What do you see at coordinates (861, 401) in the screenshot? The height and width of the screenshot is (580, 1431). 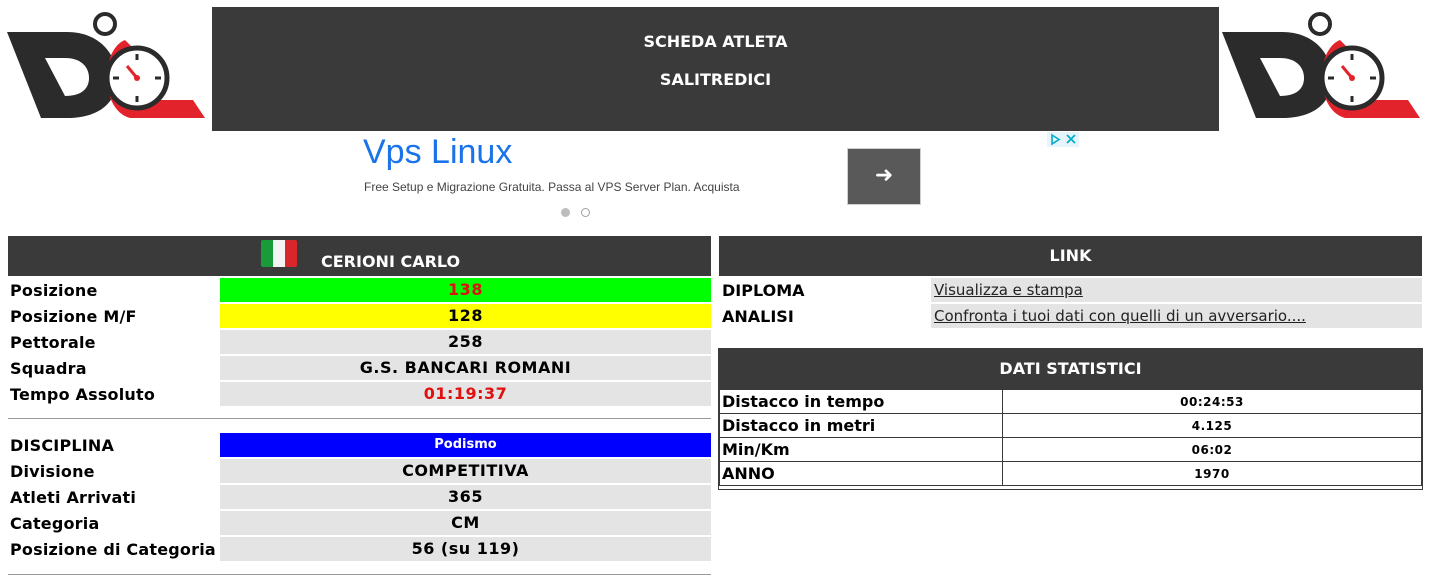 I see `stats-label: Distacco in tempo` at bounding box center [861, 401].